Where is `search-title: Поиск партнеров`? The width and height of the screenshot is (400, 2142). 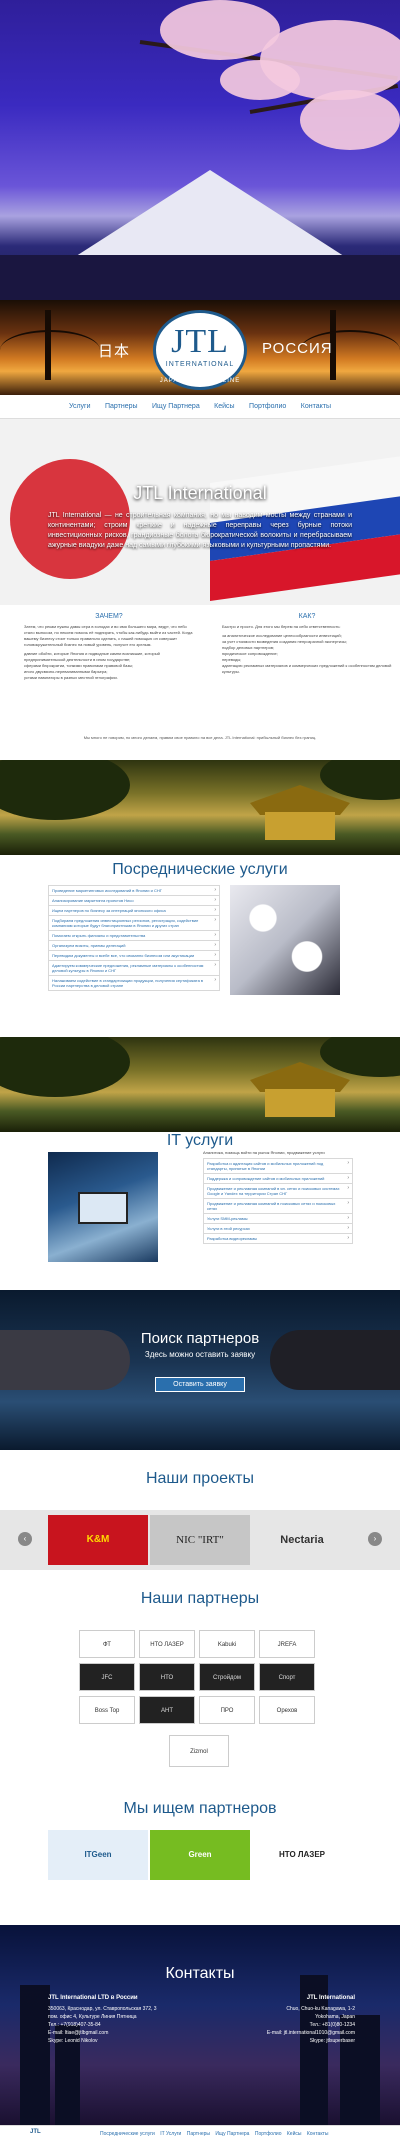 search-title: Поиск партнеров is located at coordinates (200, 1338).